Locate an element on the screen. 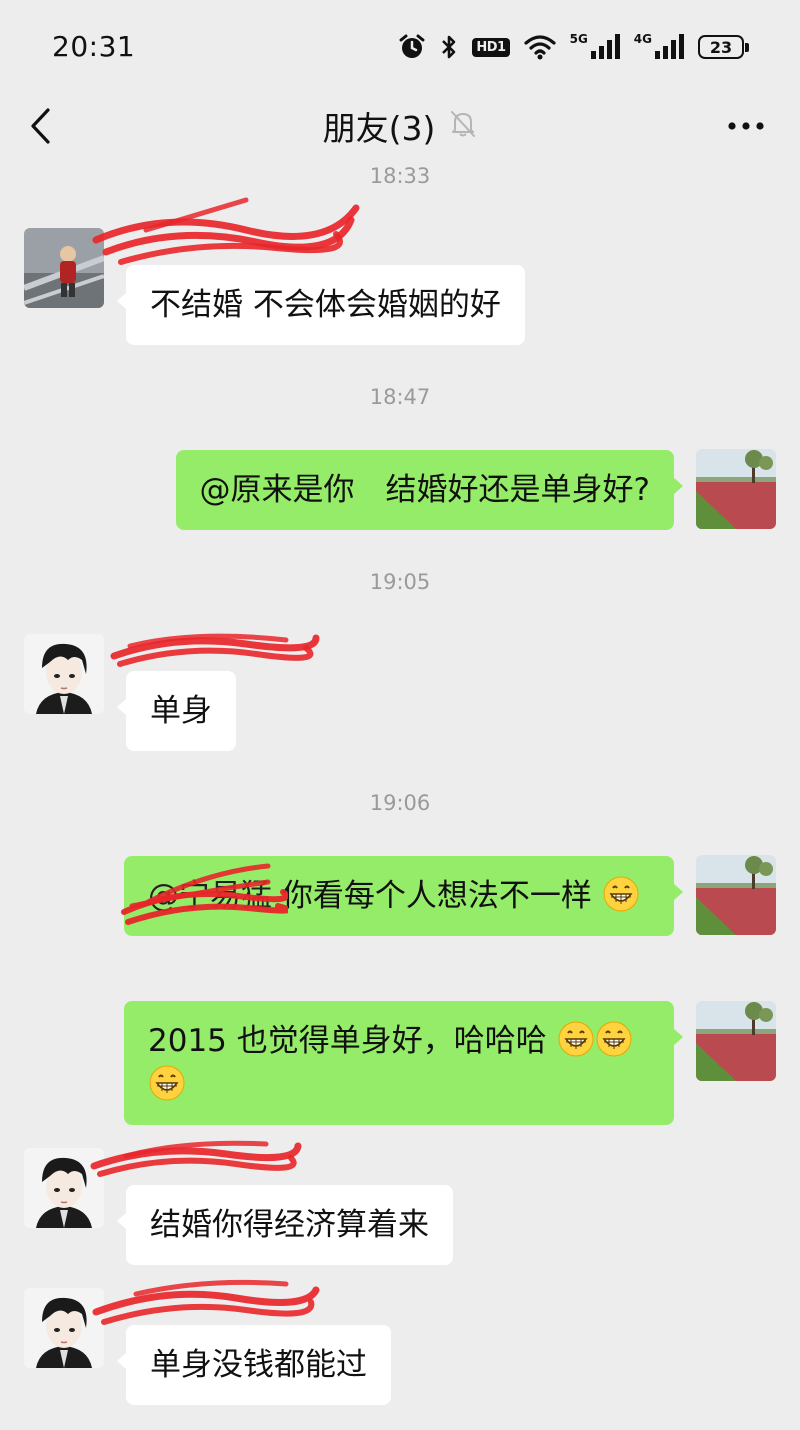  bluetooth-icon is located at coordinates (449, 47).